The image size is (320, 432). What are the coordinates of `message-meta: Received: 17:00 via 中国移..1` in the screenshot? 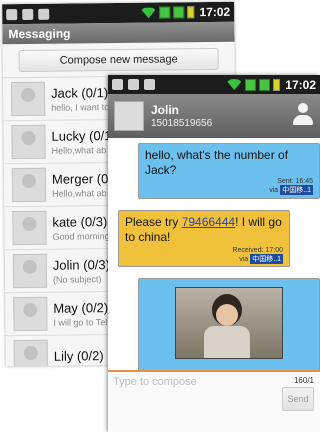 It's located at (257, 255).